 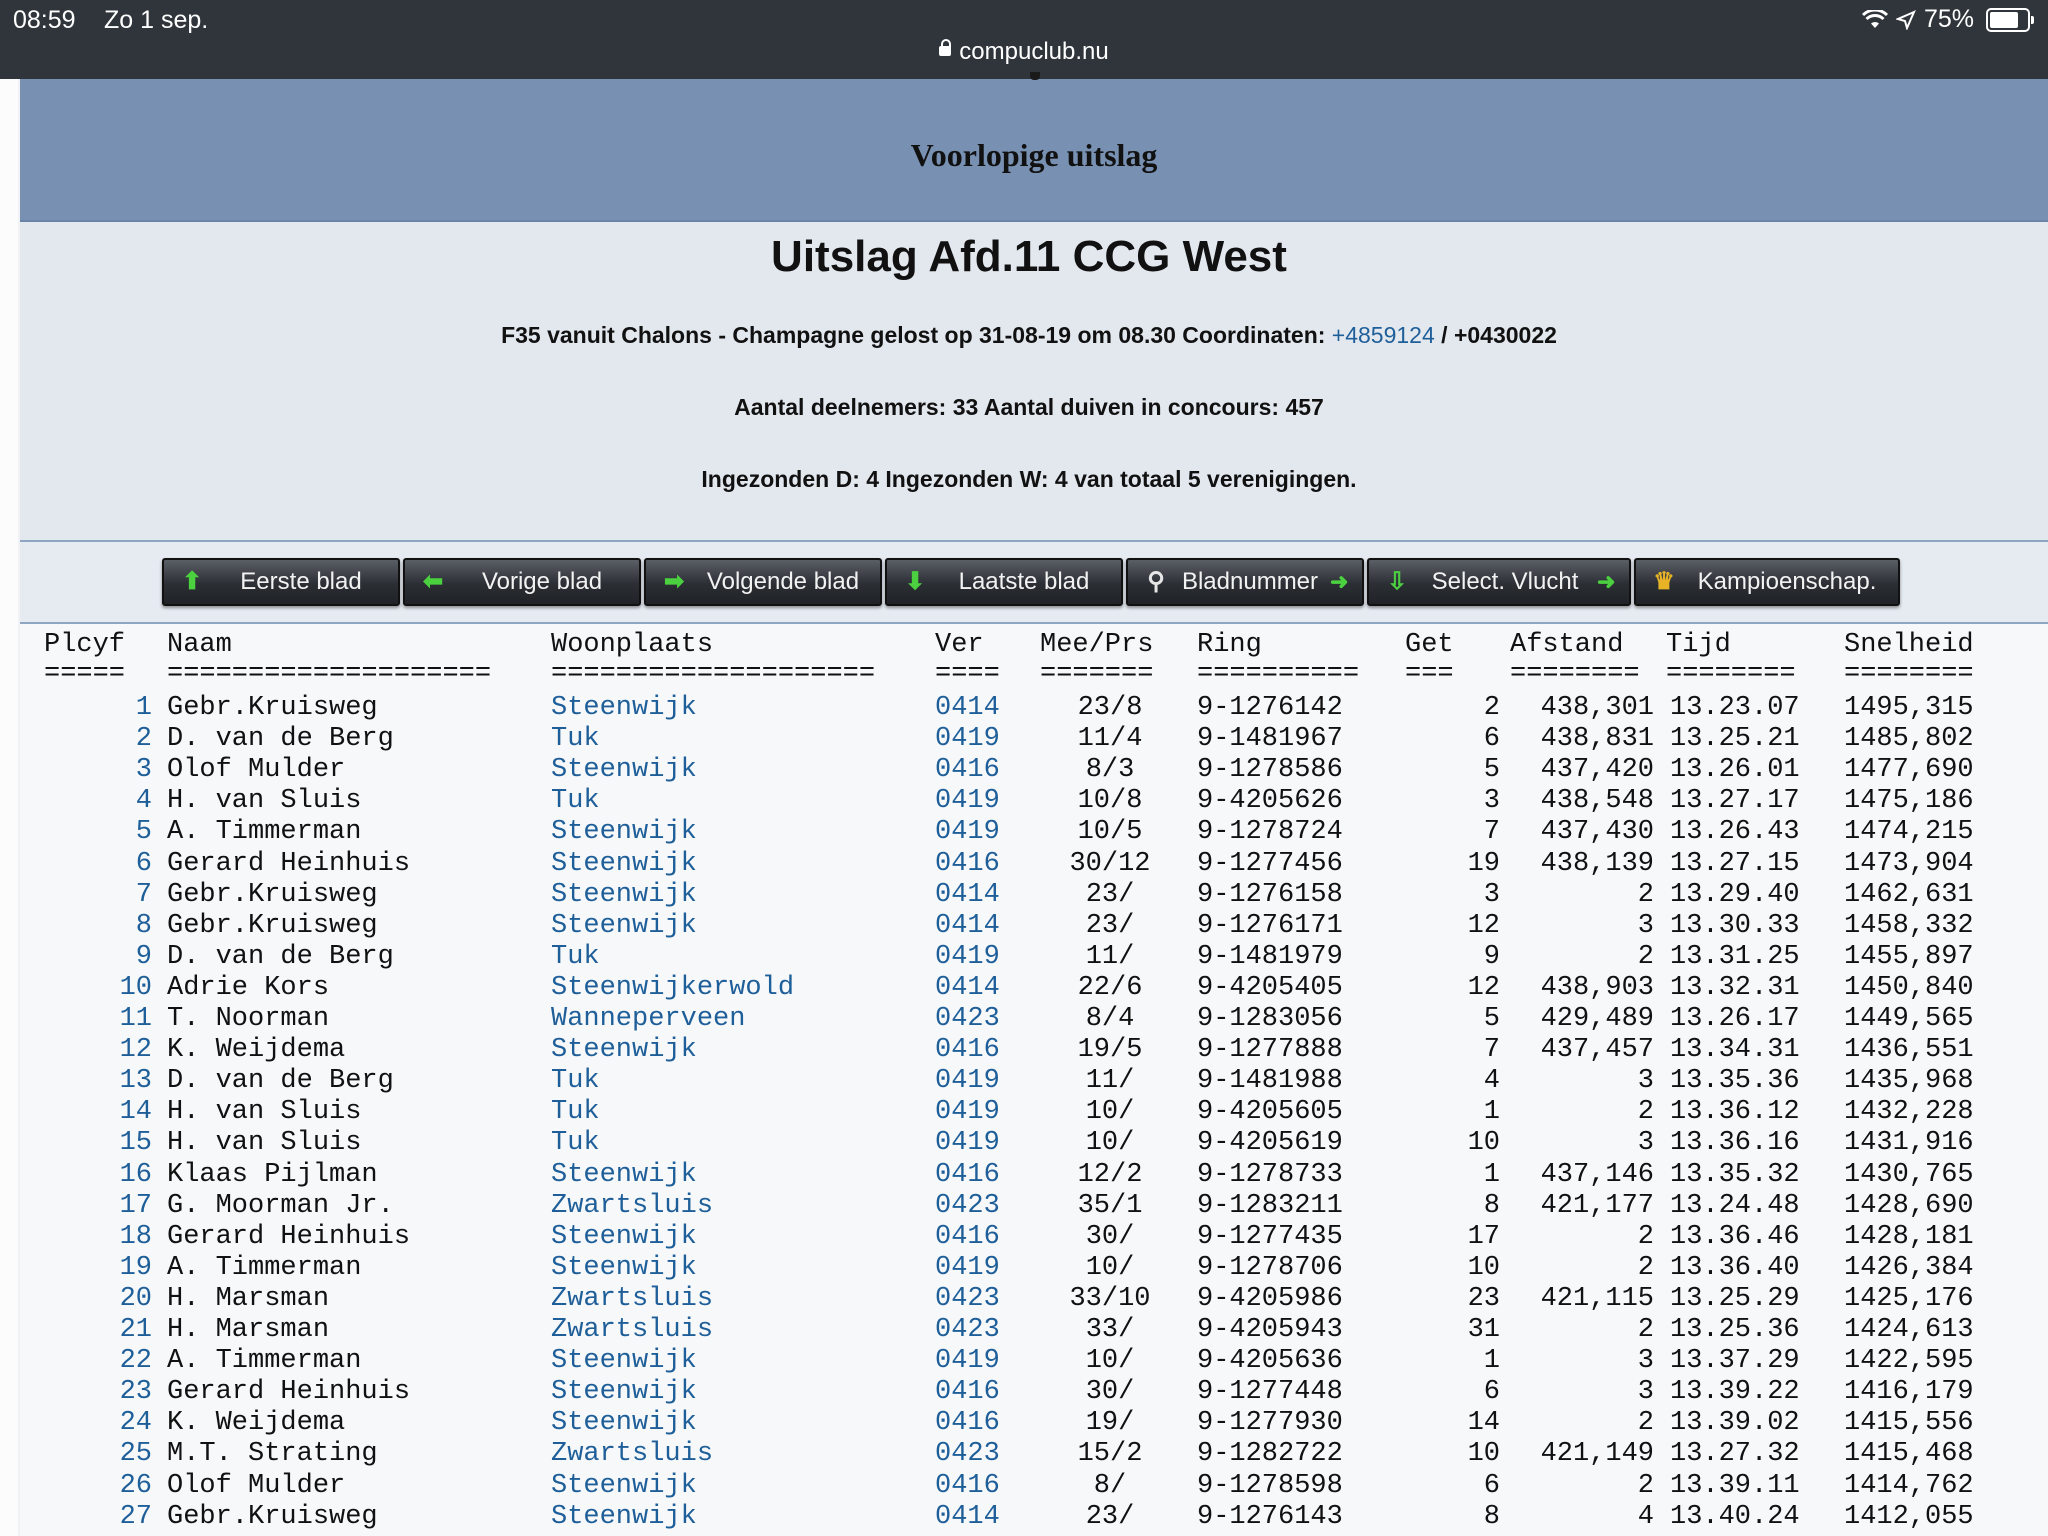 What do you see at coordinates (1004, 582) in the screenshot?
I see `last-page-button: ⬇ Laatste blad` at bounding box center [1004, 582].